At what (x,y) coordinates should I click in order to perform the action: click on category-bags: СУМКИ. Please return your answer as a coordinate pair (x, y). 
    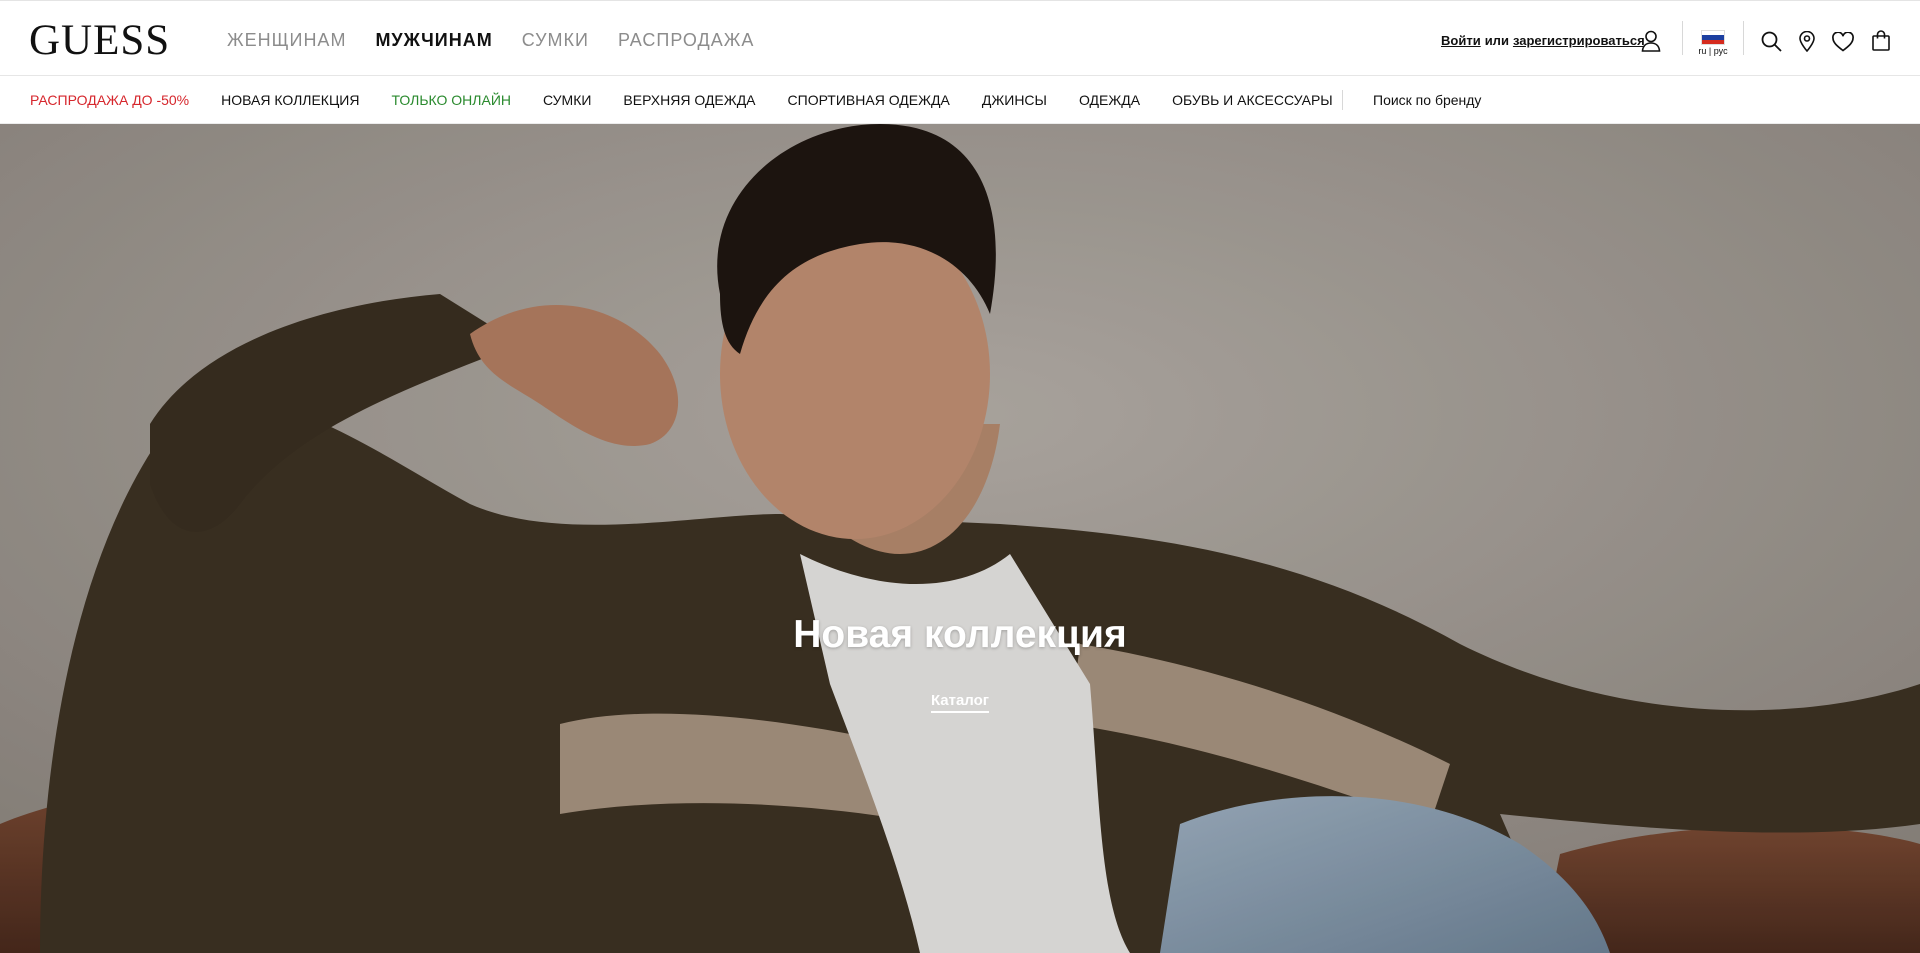
    Looking at the image, I should click on (567, 100).